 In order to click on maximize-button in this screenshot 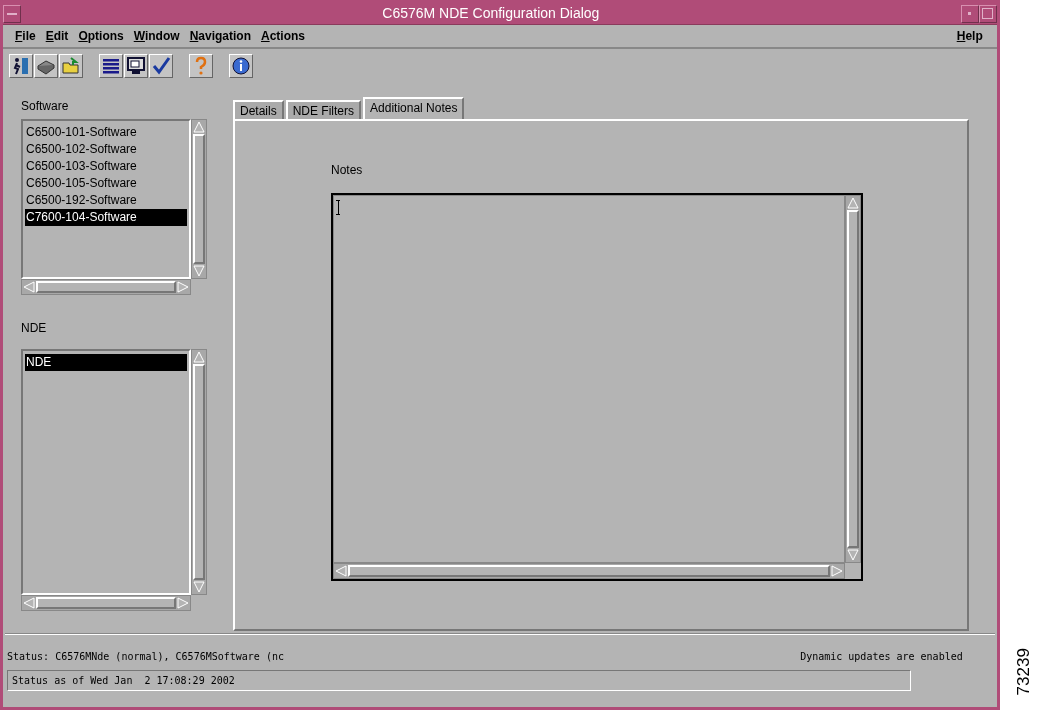, I will do `click(987, 13)`.